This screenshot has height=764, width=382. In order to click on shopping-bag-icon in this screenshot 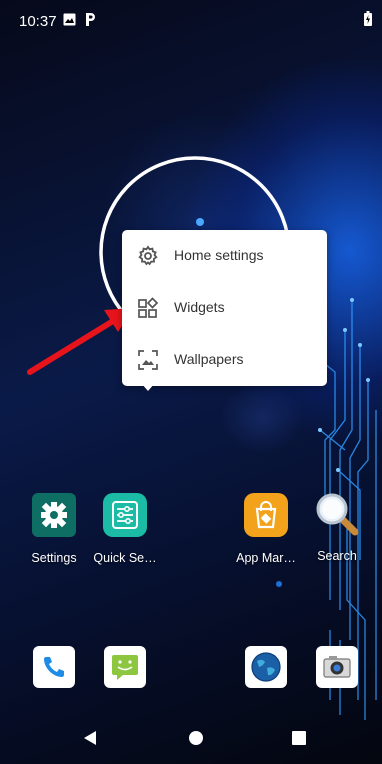, I will do `click(266, 515)`.